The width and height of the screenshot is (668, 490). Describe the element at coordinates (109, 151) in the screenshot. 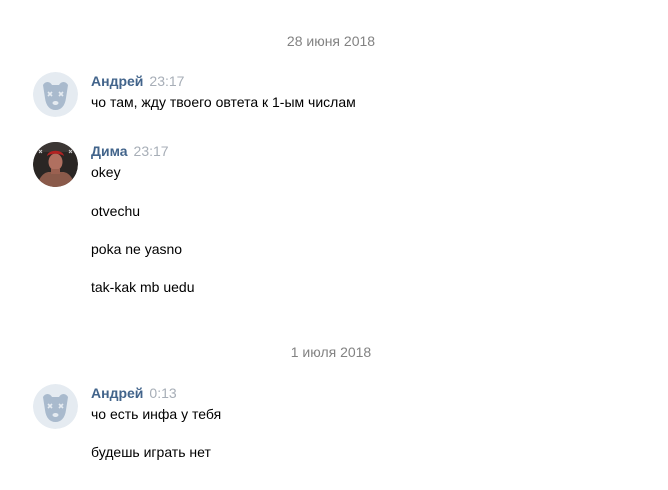

I see `author-name: Дима` at that location.